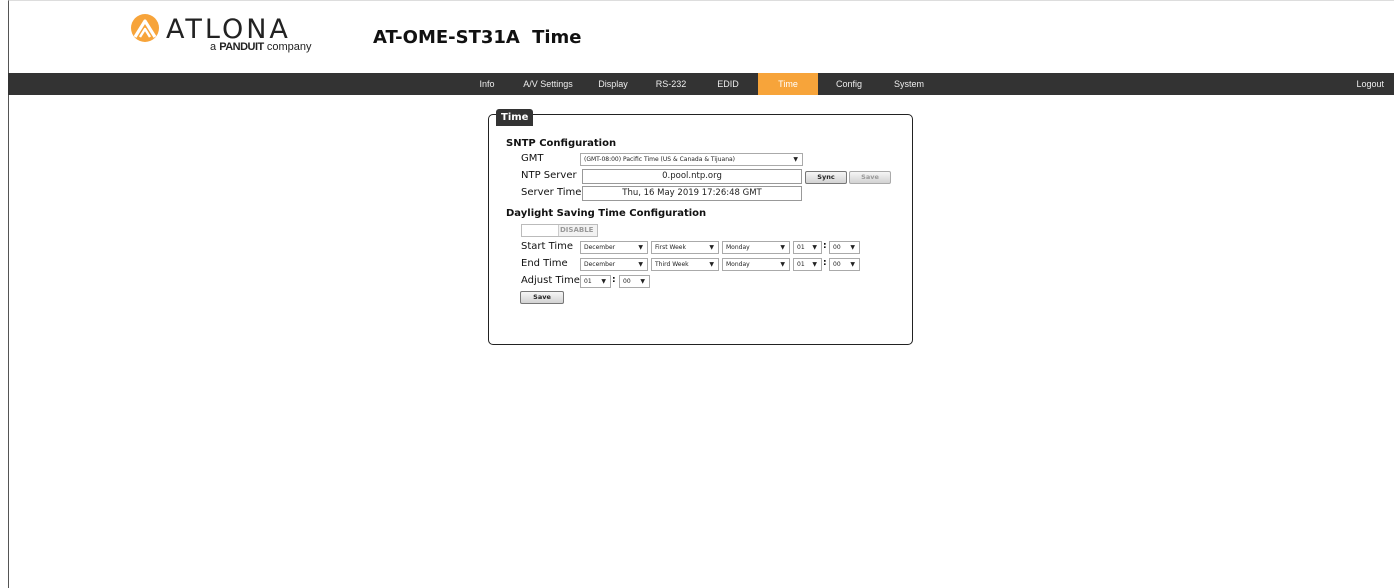 Image resolution: width=1394 pixels, height=588 pixels. I want to click on start-month-select: December ▼, so click(614, 247).